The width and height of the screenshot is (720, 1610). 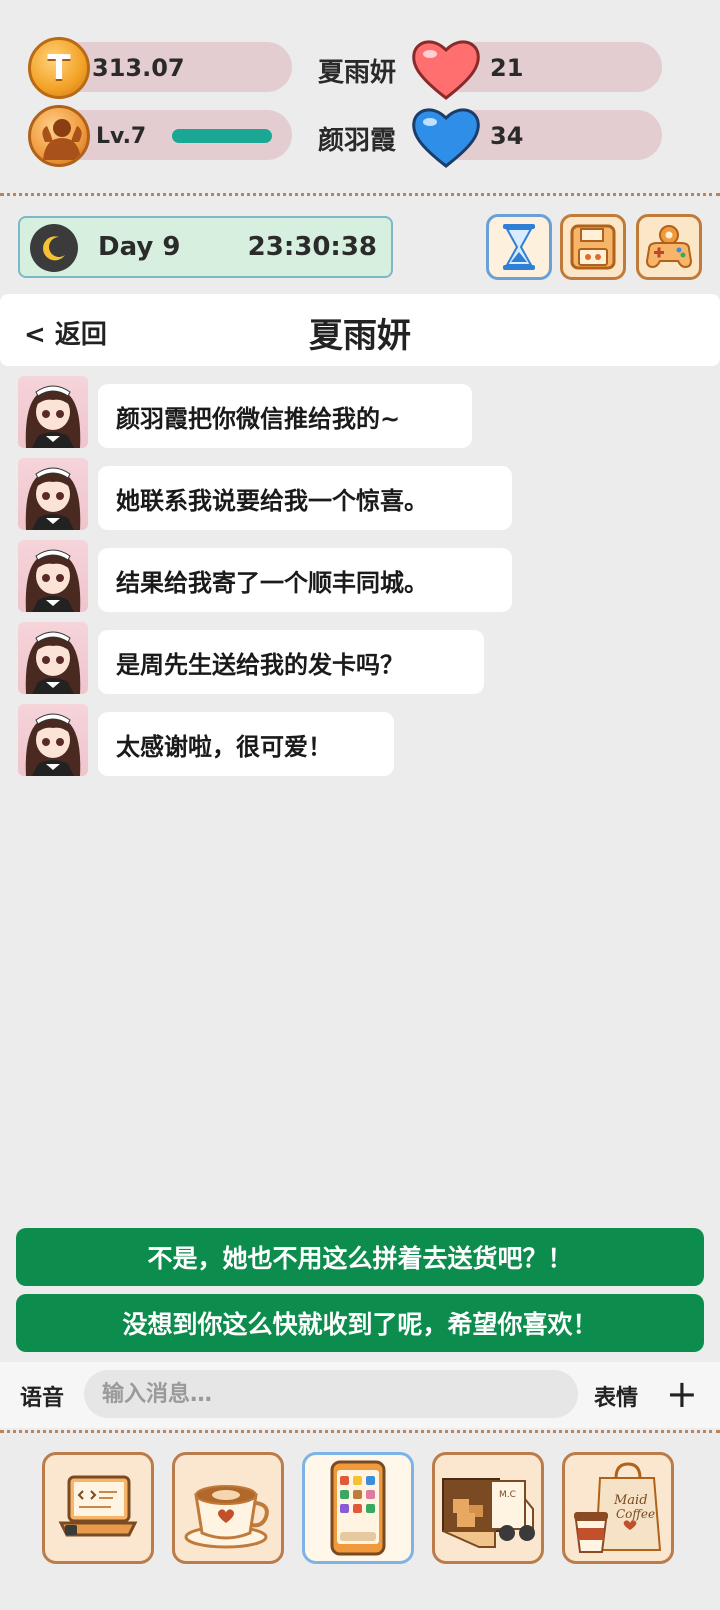 I want to click on status-panel: T 313.07 Lv.7 夏雨妍 21 颜羽霞 34, so click(x=360, y=95).